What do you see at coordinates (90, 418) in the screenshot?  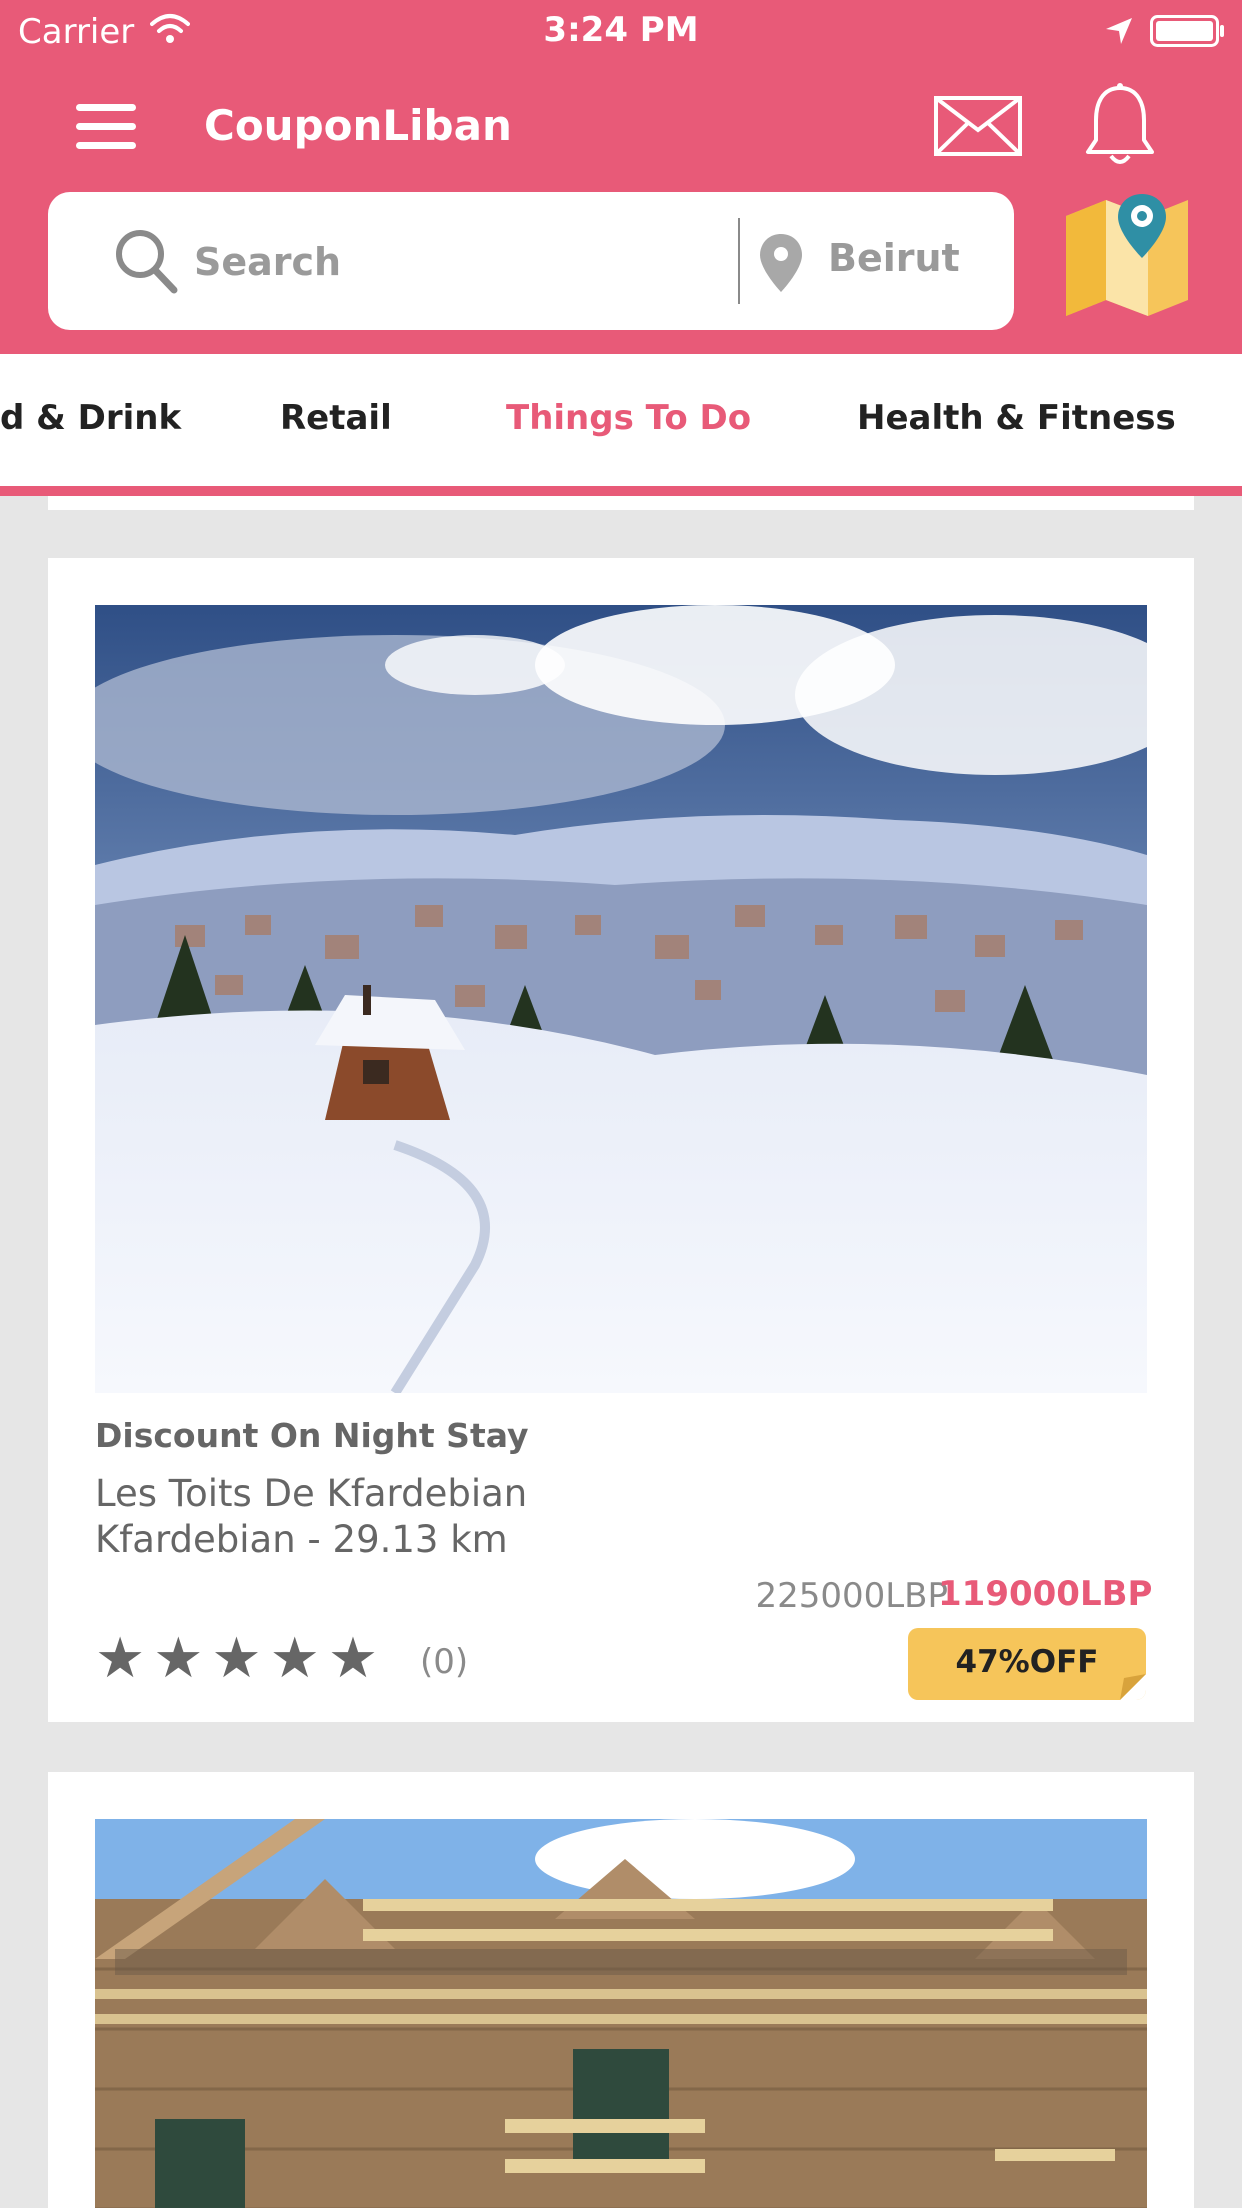 I see `tab-food-and-drink: d & Drink` at bounding box center [90, 418].